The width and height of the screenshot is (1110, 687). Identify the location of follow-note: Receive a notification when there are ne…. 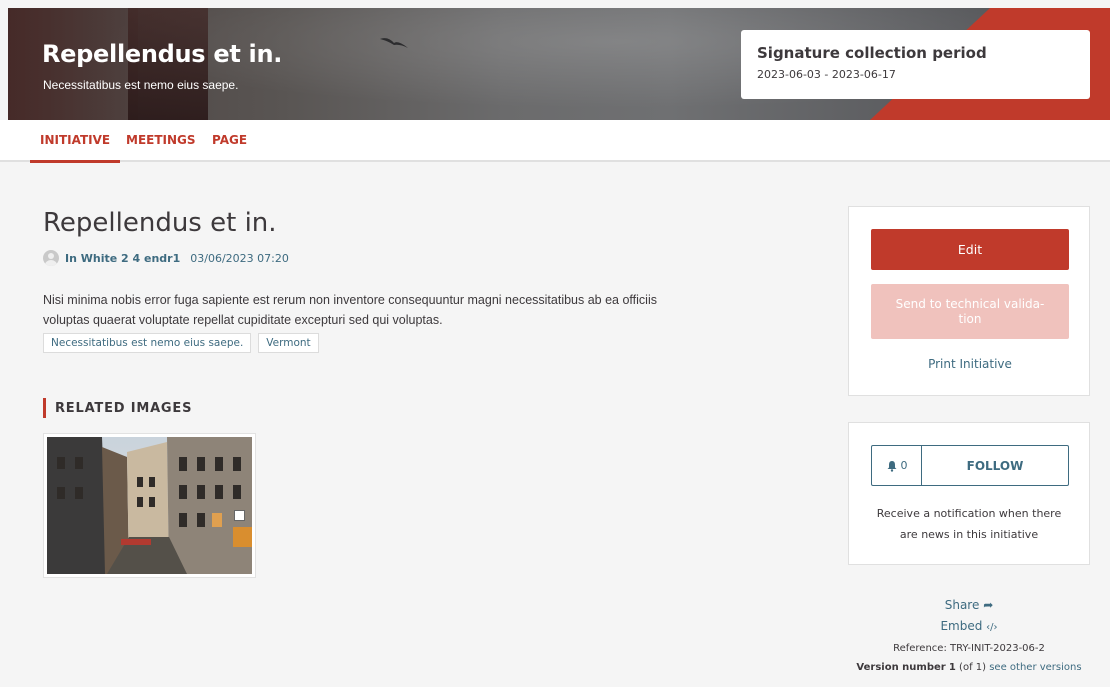
(969, 524).